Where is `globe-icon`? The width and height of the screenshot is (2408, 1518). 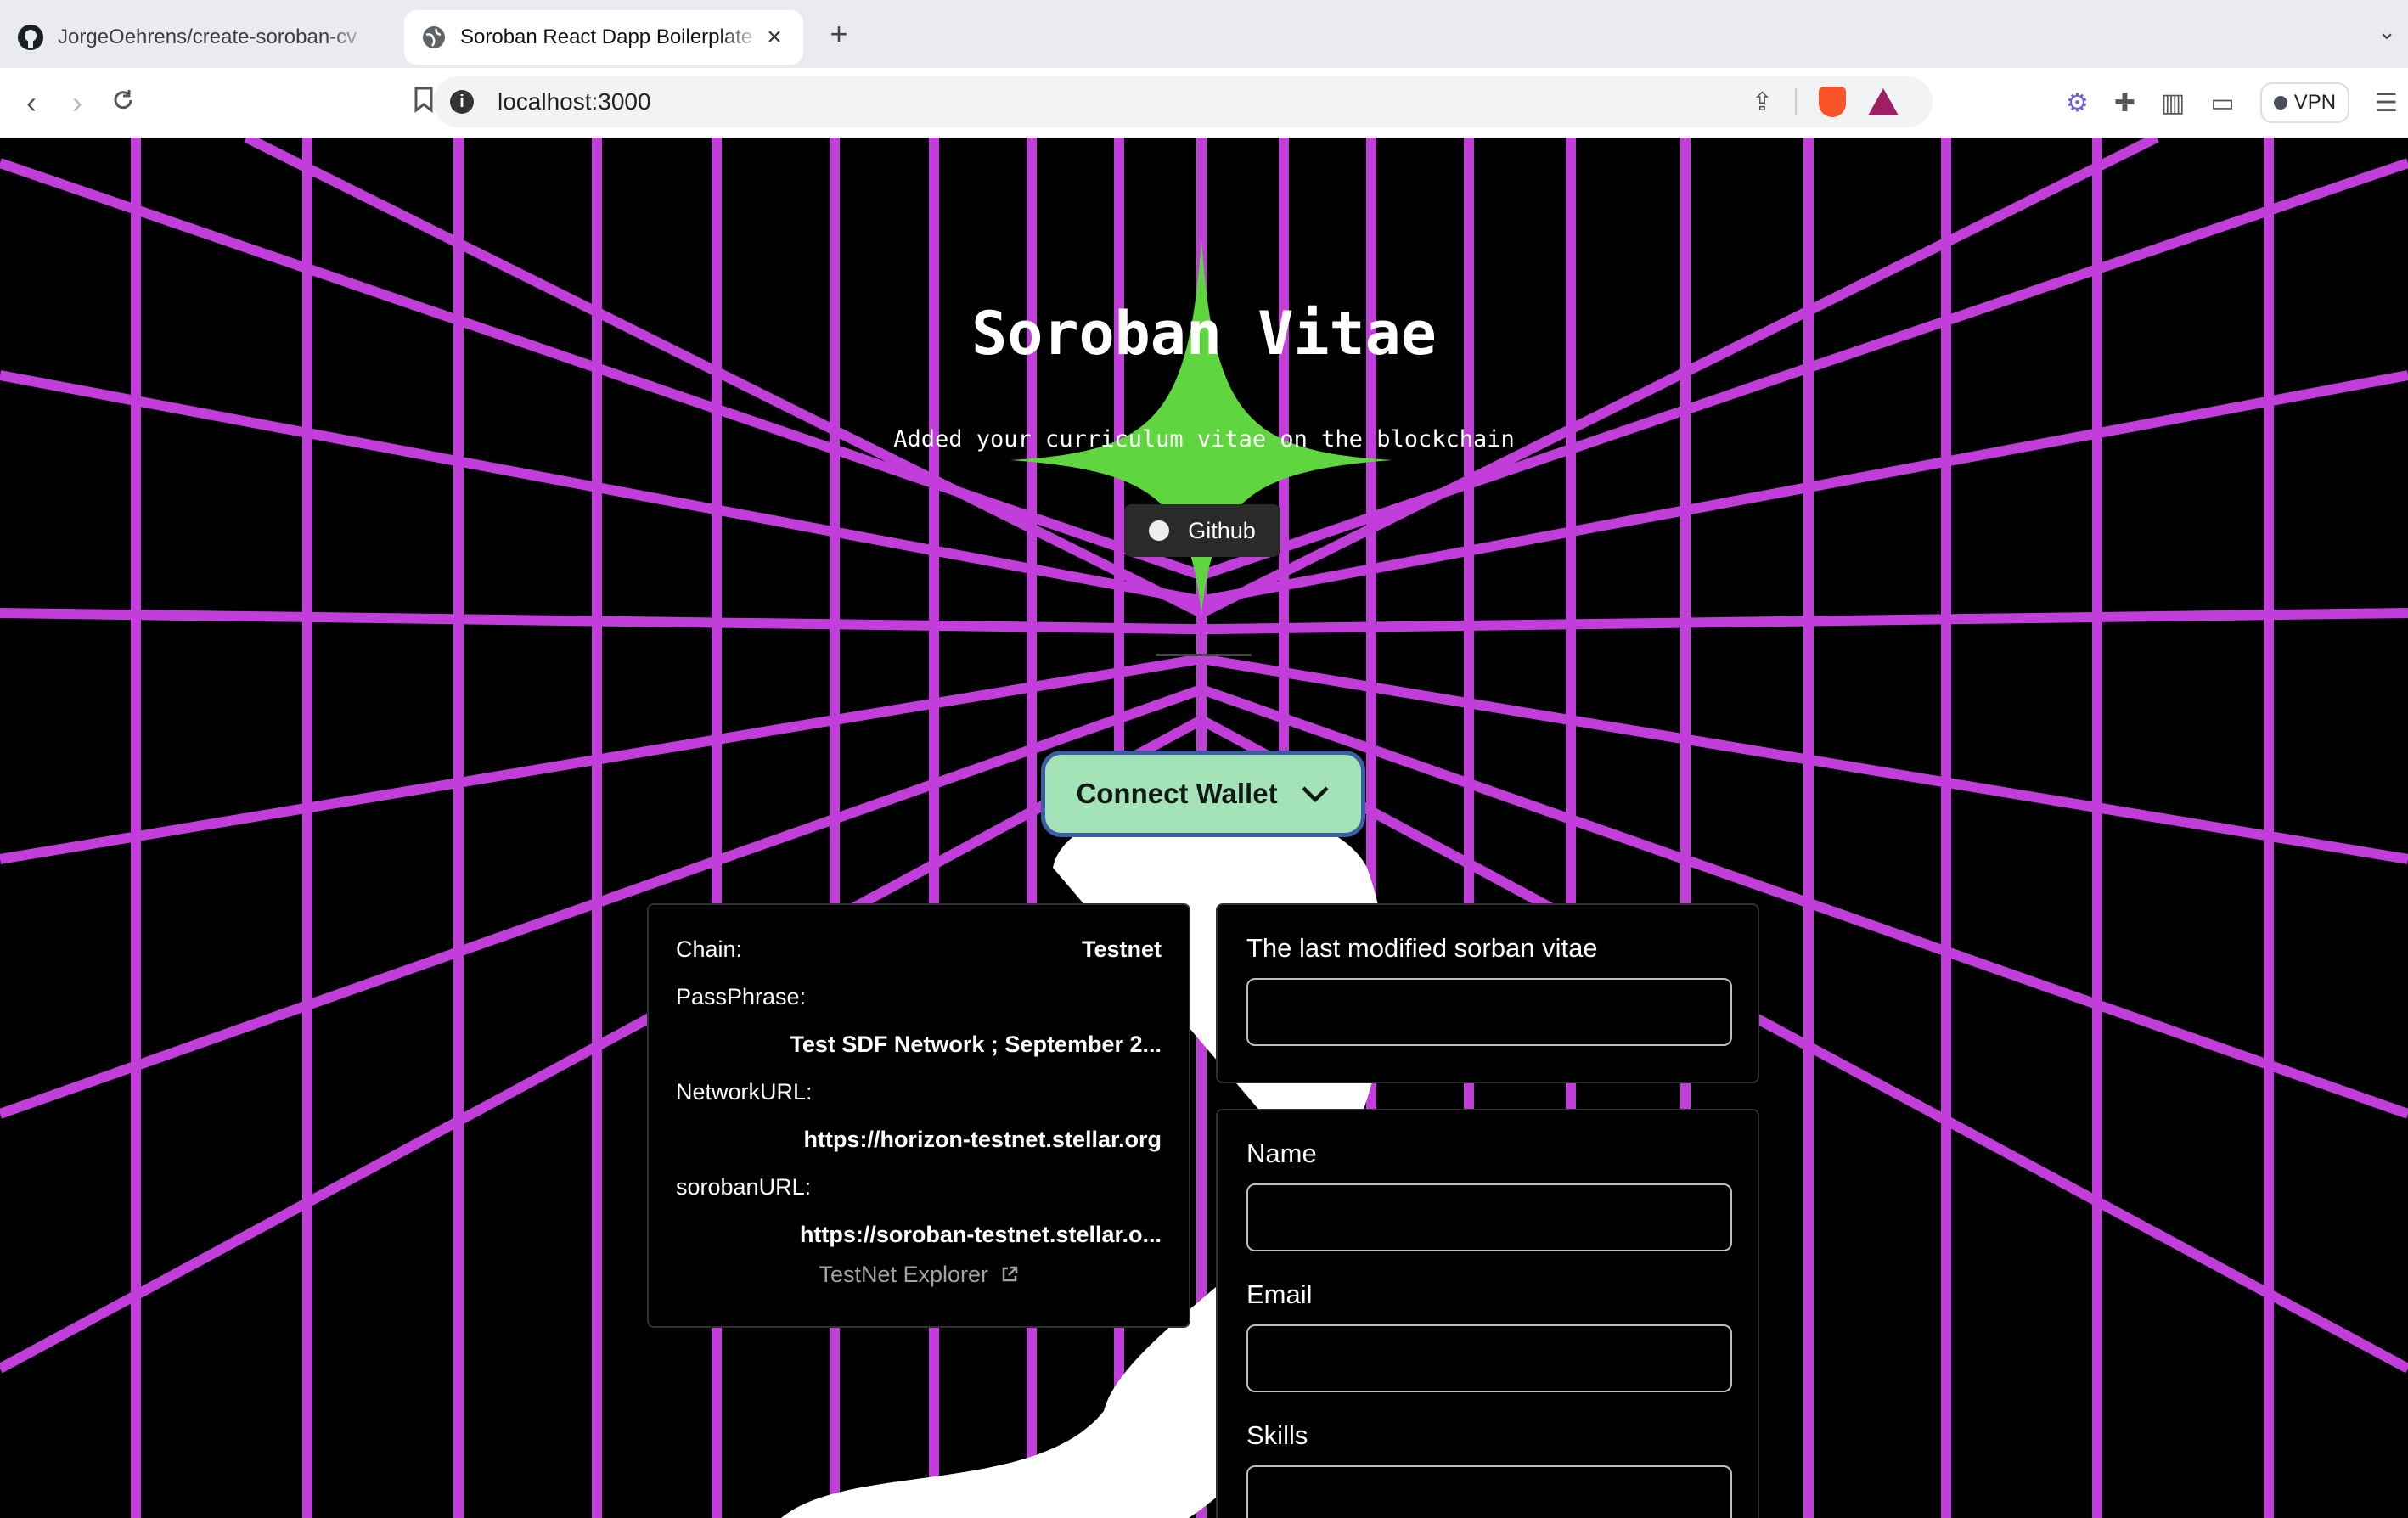 globe-icon is located at coordinates (434, 37).